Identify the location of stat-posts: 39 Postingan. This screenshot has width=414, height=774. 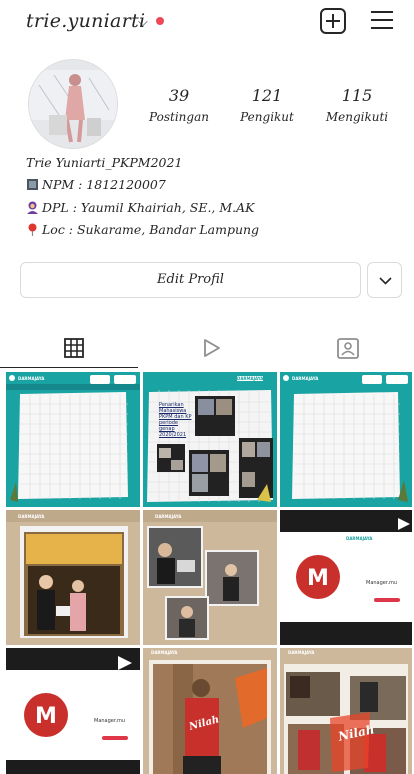
(179, 105).